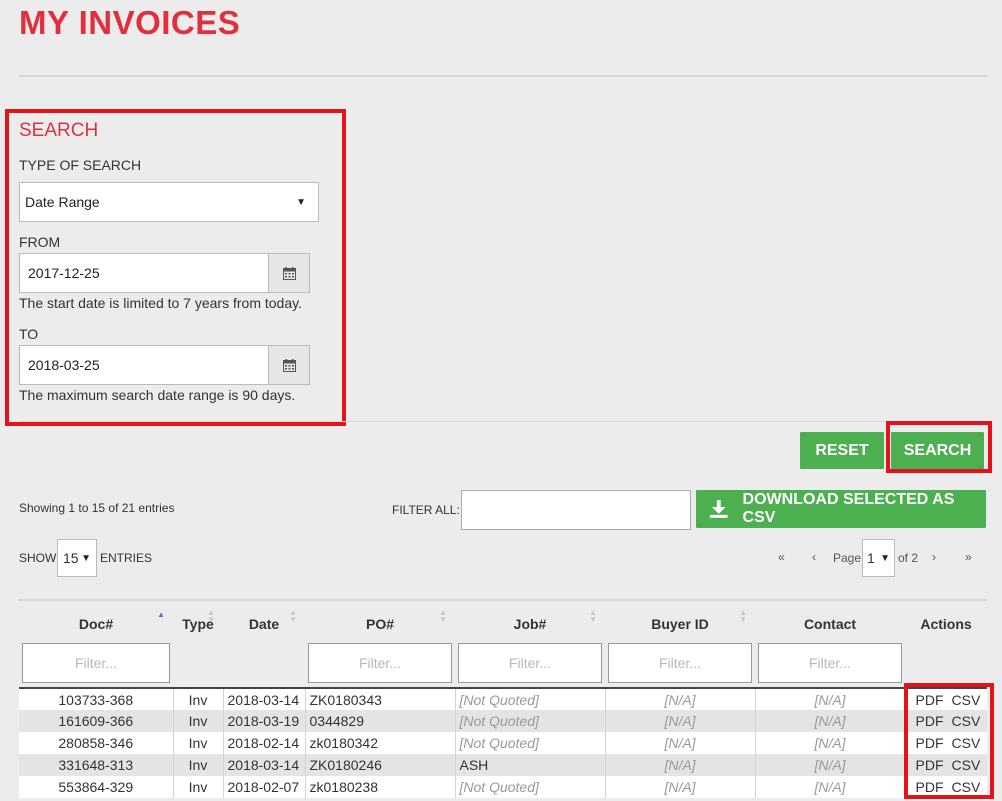 Image resolution: width=1002 pixels, height=801 pixels. Describe the element at coordinates (97, 508) in the screenshot. I see `entries-summary: Showing 1 to 15 of 21 entries` at that location.